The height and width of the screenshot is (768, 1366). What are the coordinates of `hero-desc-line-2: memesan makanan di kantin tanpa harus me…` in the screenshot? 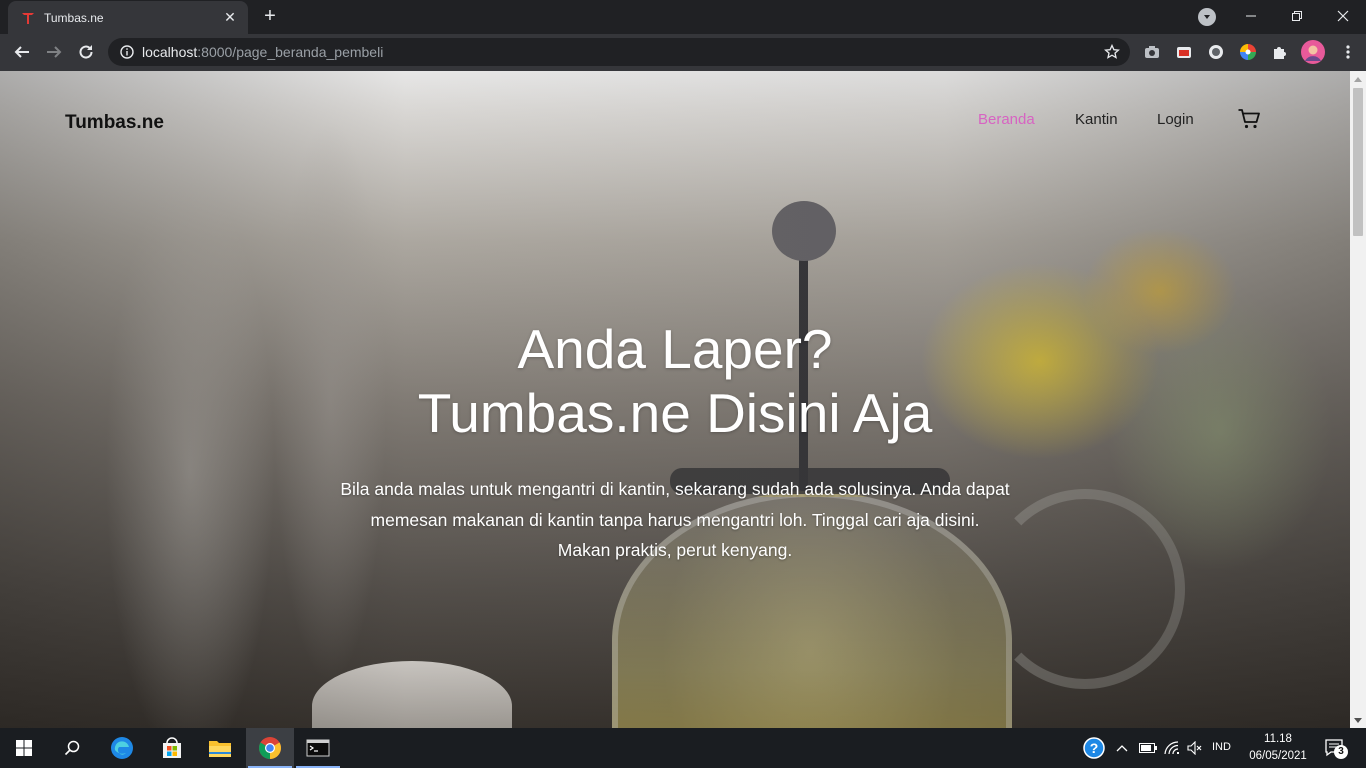 It's located at (675, 519).